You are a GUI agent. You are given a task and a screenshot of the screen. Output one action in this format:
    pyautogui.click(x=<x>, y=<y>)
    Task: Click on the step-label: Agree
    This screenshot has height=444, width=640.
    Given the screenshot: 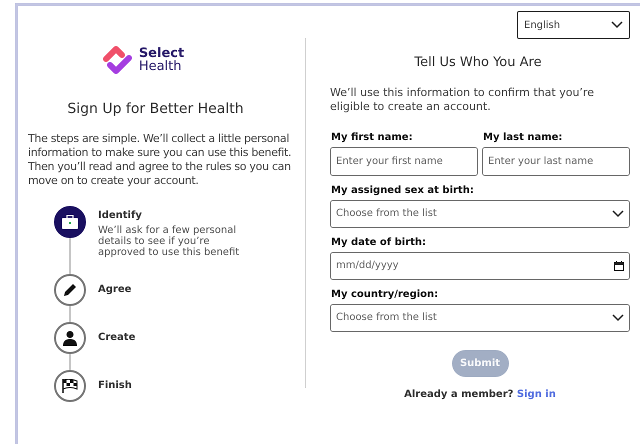 What is the action you would take?
    pyautogui.click(x=115, y=290)
    